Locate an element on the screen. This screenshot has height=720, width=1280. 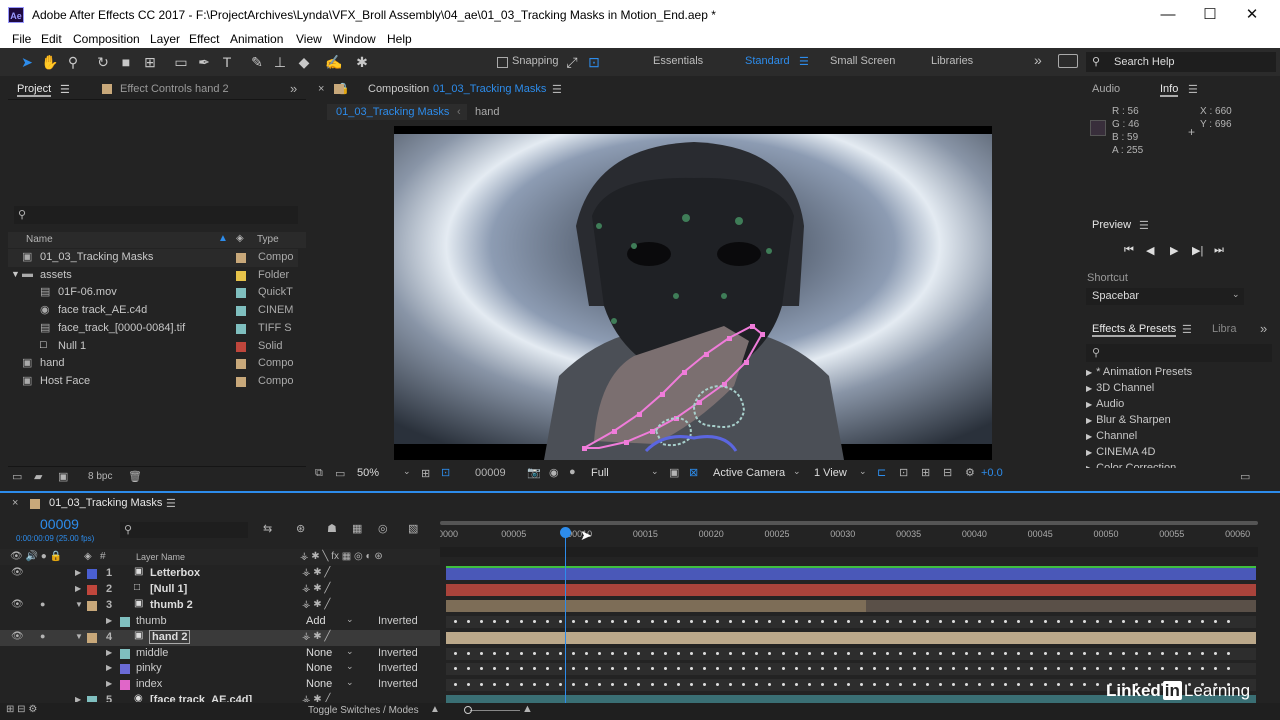
search-help-field: ⚲ Search Help is located at coordinates (1181, 62).